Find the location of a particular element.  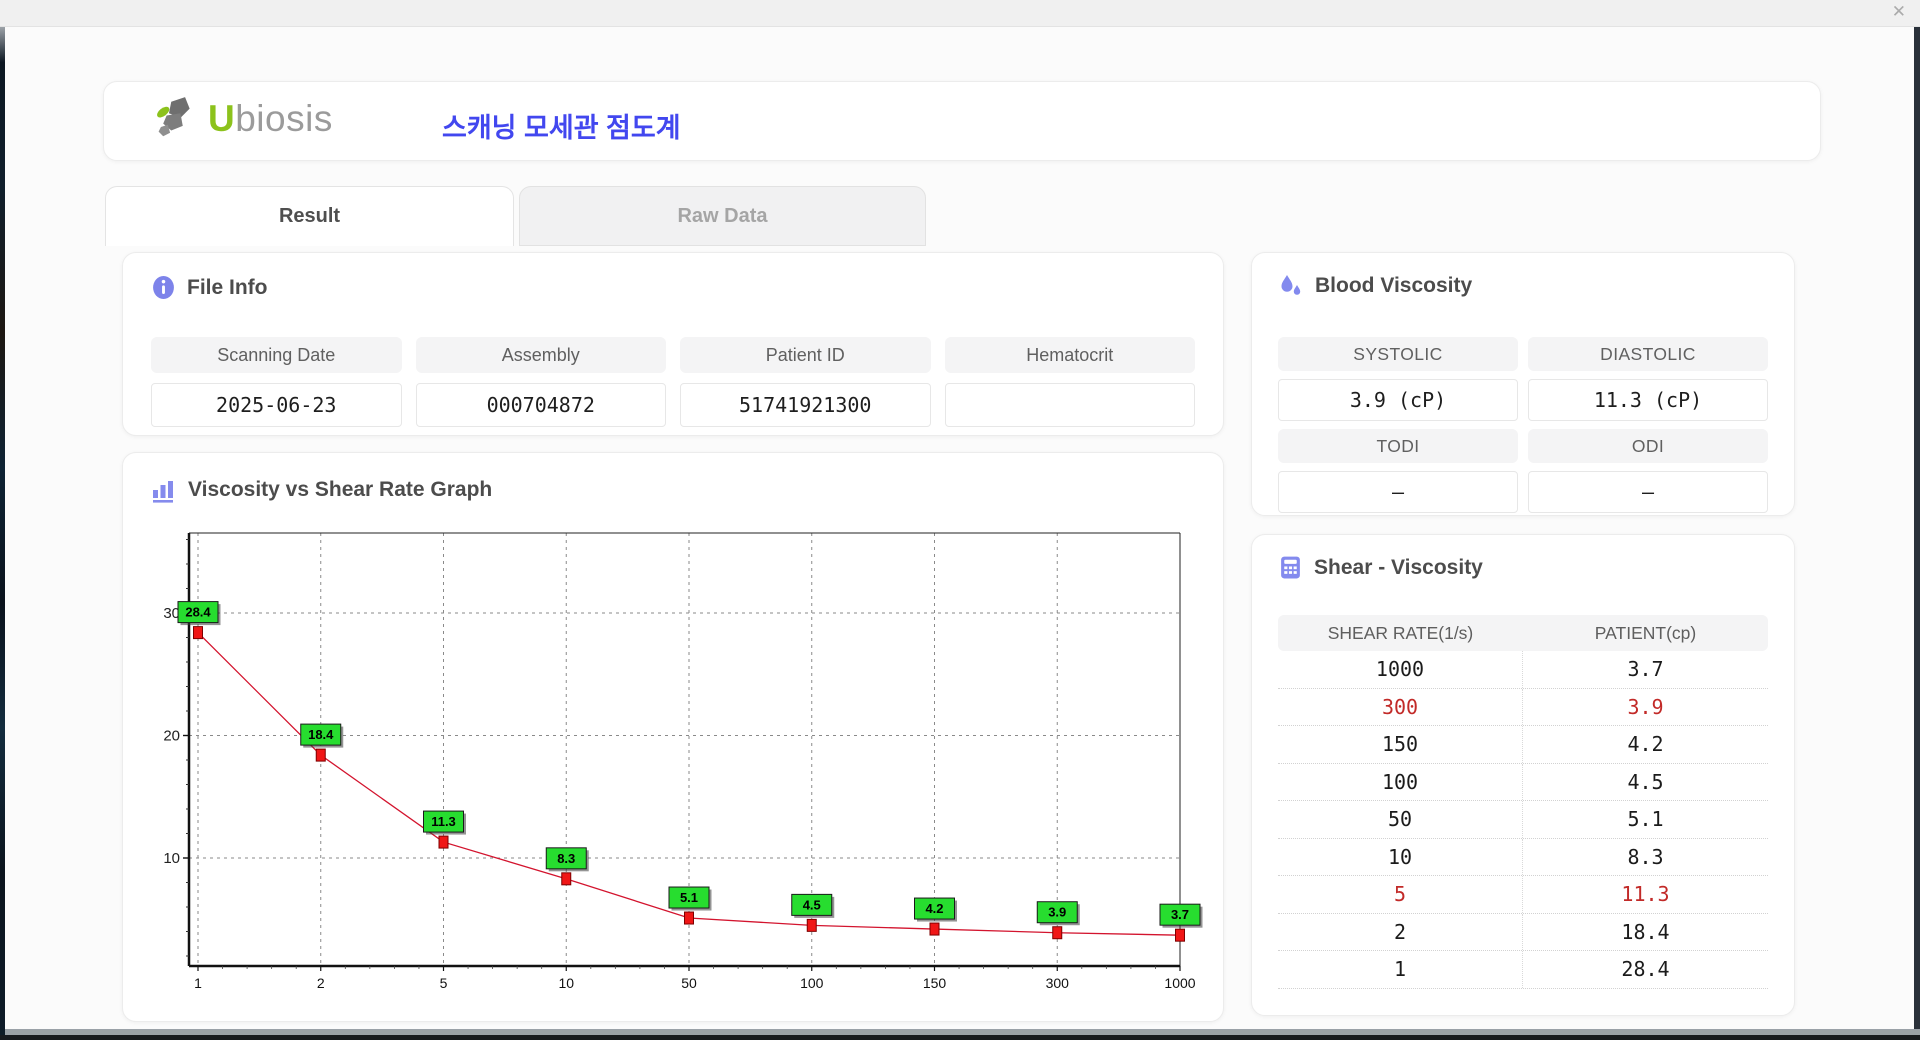

close-icon: ✕ is located at coordinates (1899, 12).